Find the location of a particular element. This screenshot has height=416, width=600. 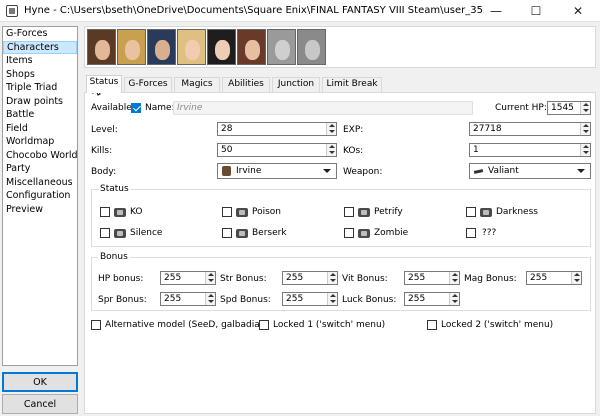

locked-2-checkbox is located at coordinates (432, 325).